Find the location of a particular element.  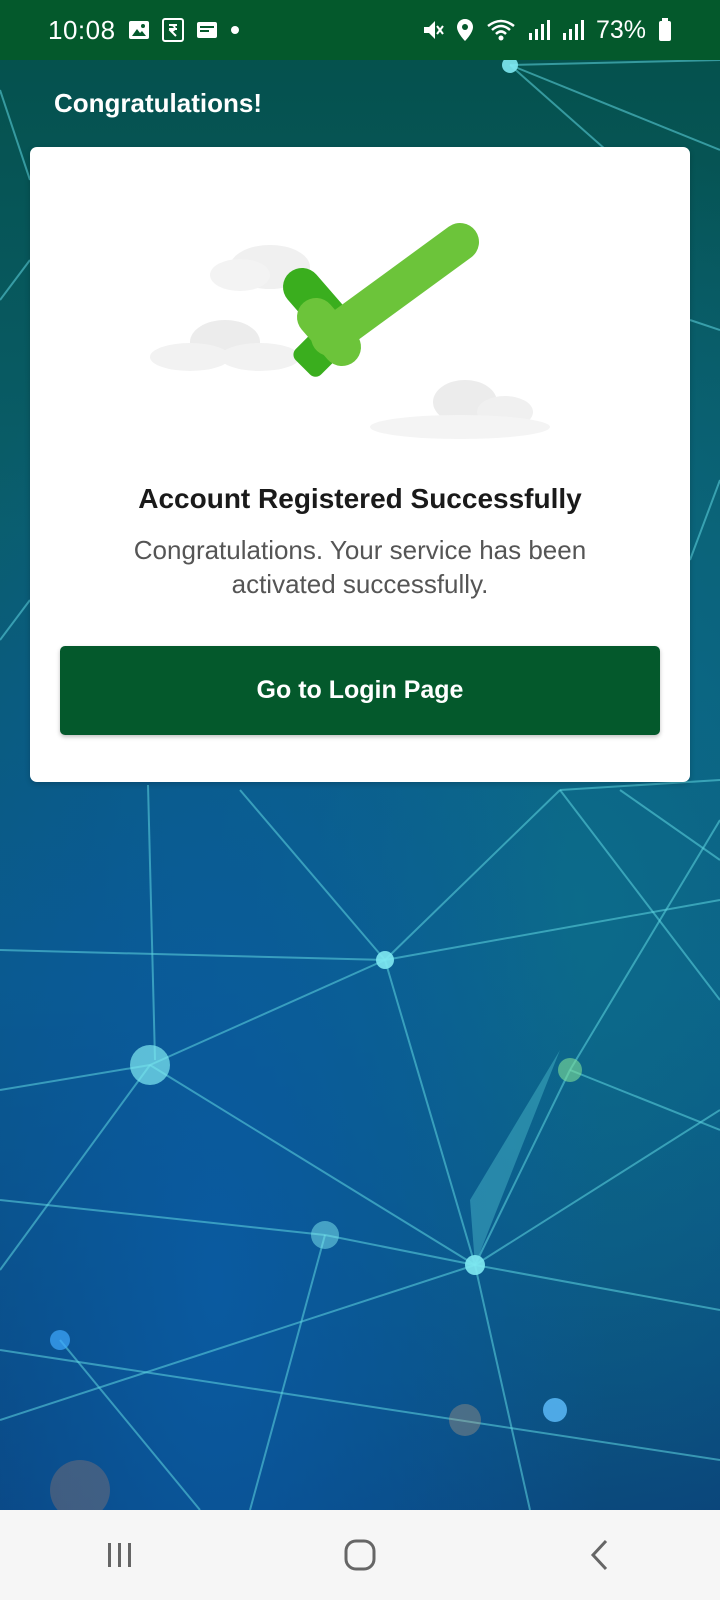

go-to-login-button: Go to Login Page is located at coordinates (360, 690).